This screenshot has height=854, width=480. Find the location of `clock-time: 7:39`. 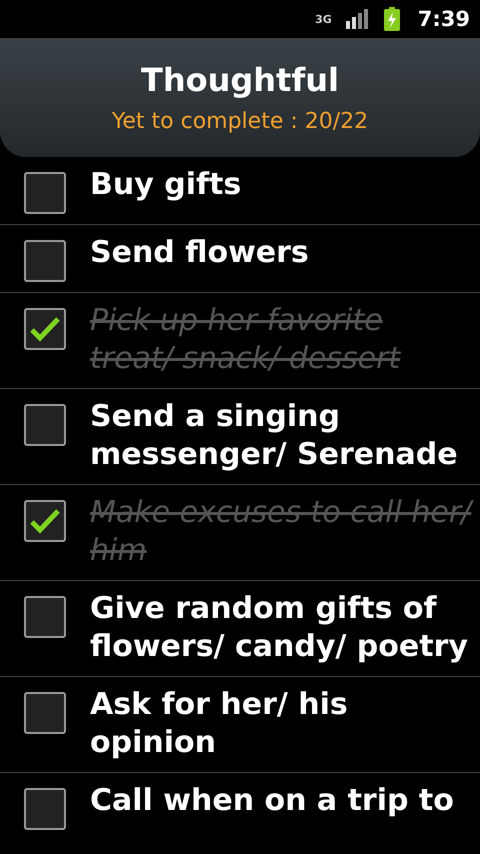

clock-time: 7:39 is located at coordinates (444, 19).